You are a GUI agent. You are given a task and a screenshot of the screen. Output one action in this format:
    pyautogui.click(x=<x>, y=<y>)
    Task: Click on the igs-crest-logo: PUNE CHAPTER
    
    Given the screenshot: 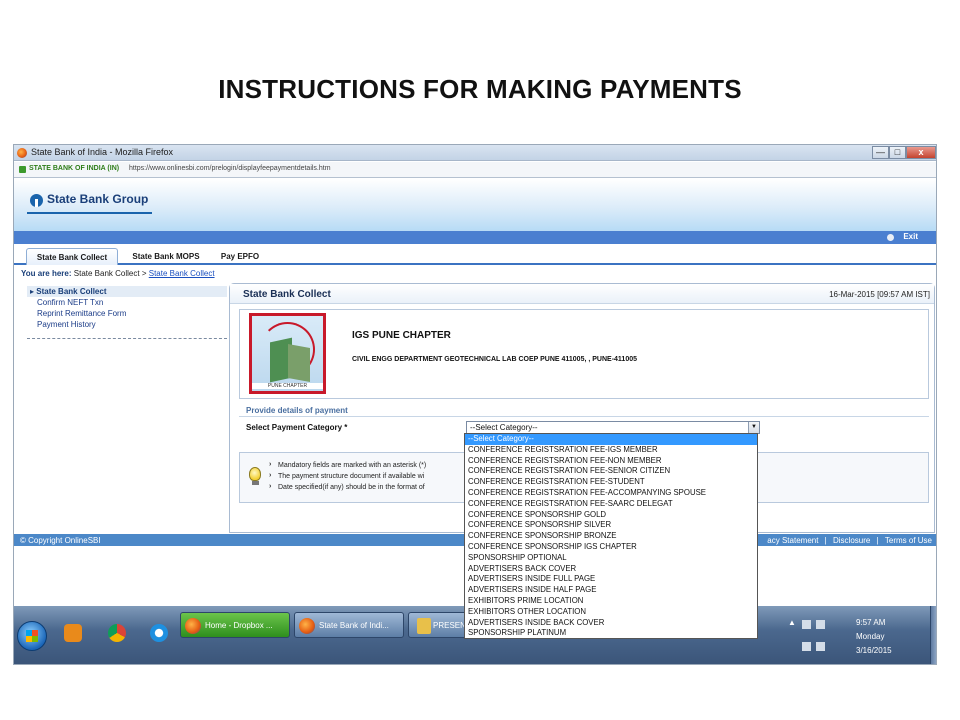 What is the action you would take?
    pyautogui.click(x=287, y=353)
    